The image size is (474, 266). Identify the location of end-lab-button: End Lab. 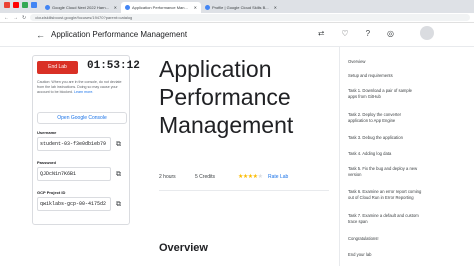
(57, 67).